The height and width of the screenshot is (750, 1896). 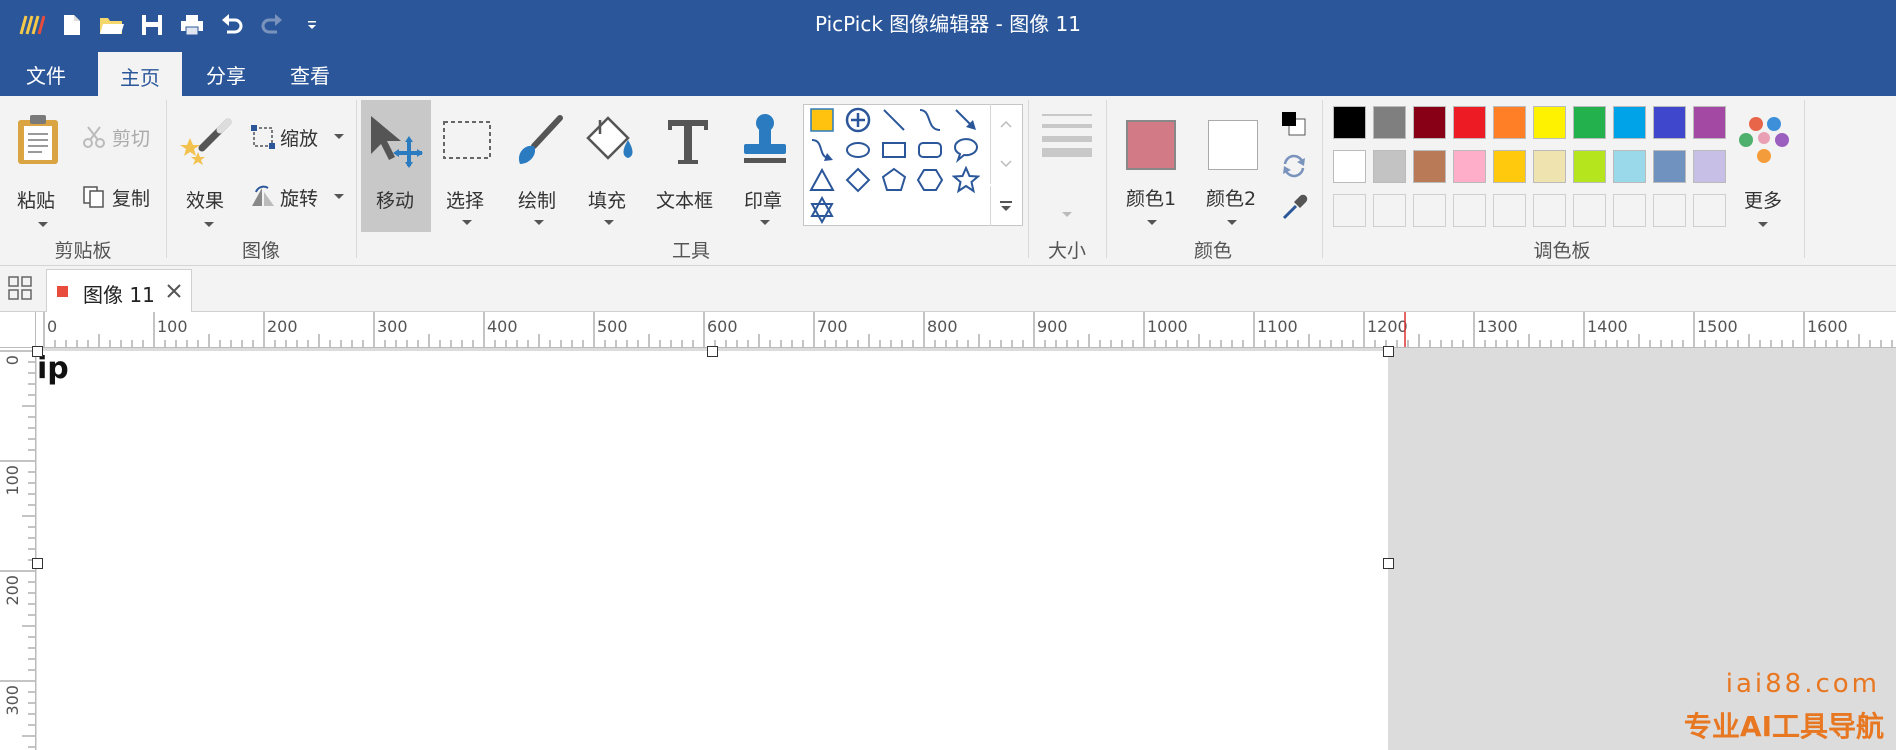 What do you see at coordinates (1005, 164) in the screenshot?
I see `gallery-scroll-down-icon` at bounding box center [1005, 164].